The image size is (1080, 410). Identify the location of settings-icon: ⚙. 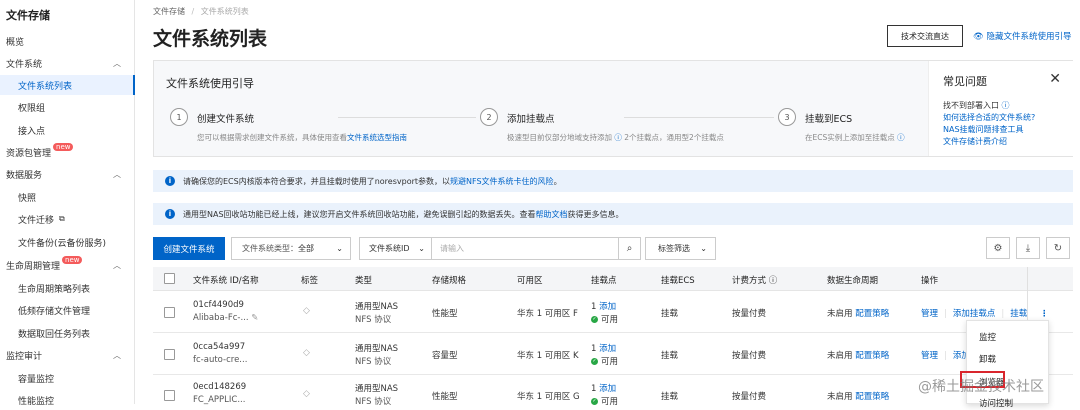
(998, 248).